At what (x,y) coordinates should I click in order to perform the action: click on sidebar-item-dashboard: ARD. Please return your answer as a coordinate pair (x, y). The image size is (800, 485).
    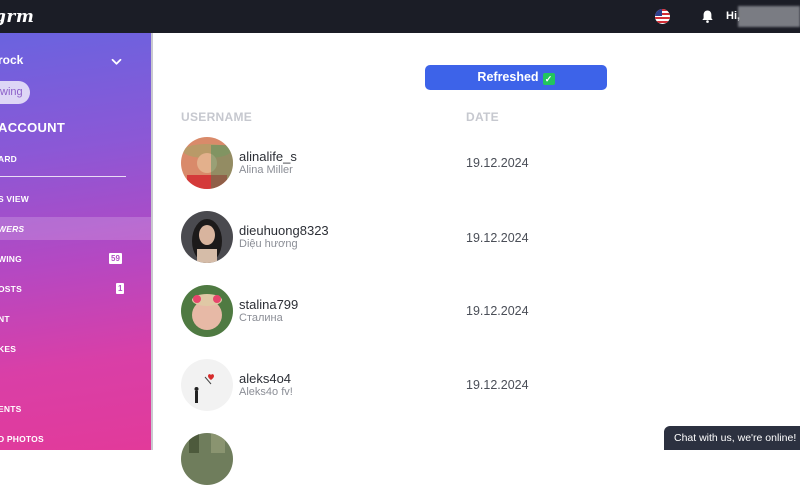
    Looking at the image, I should click on (8, 159).